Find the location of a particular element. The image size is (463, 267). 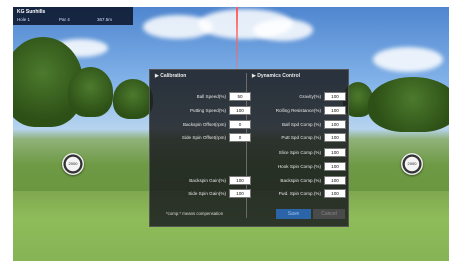

putting-speed-label: Putting Speed(%) is located at coordinates (207, 110).